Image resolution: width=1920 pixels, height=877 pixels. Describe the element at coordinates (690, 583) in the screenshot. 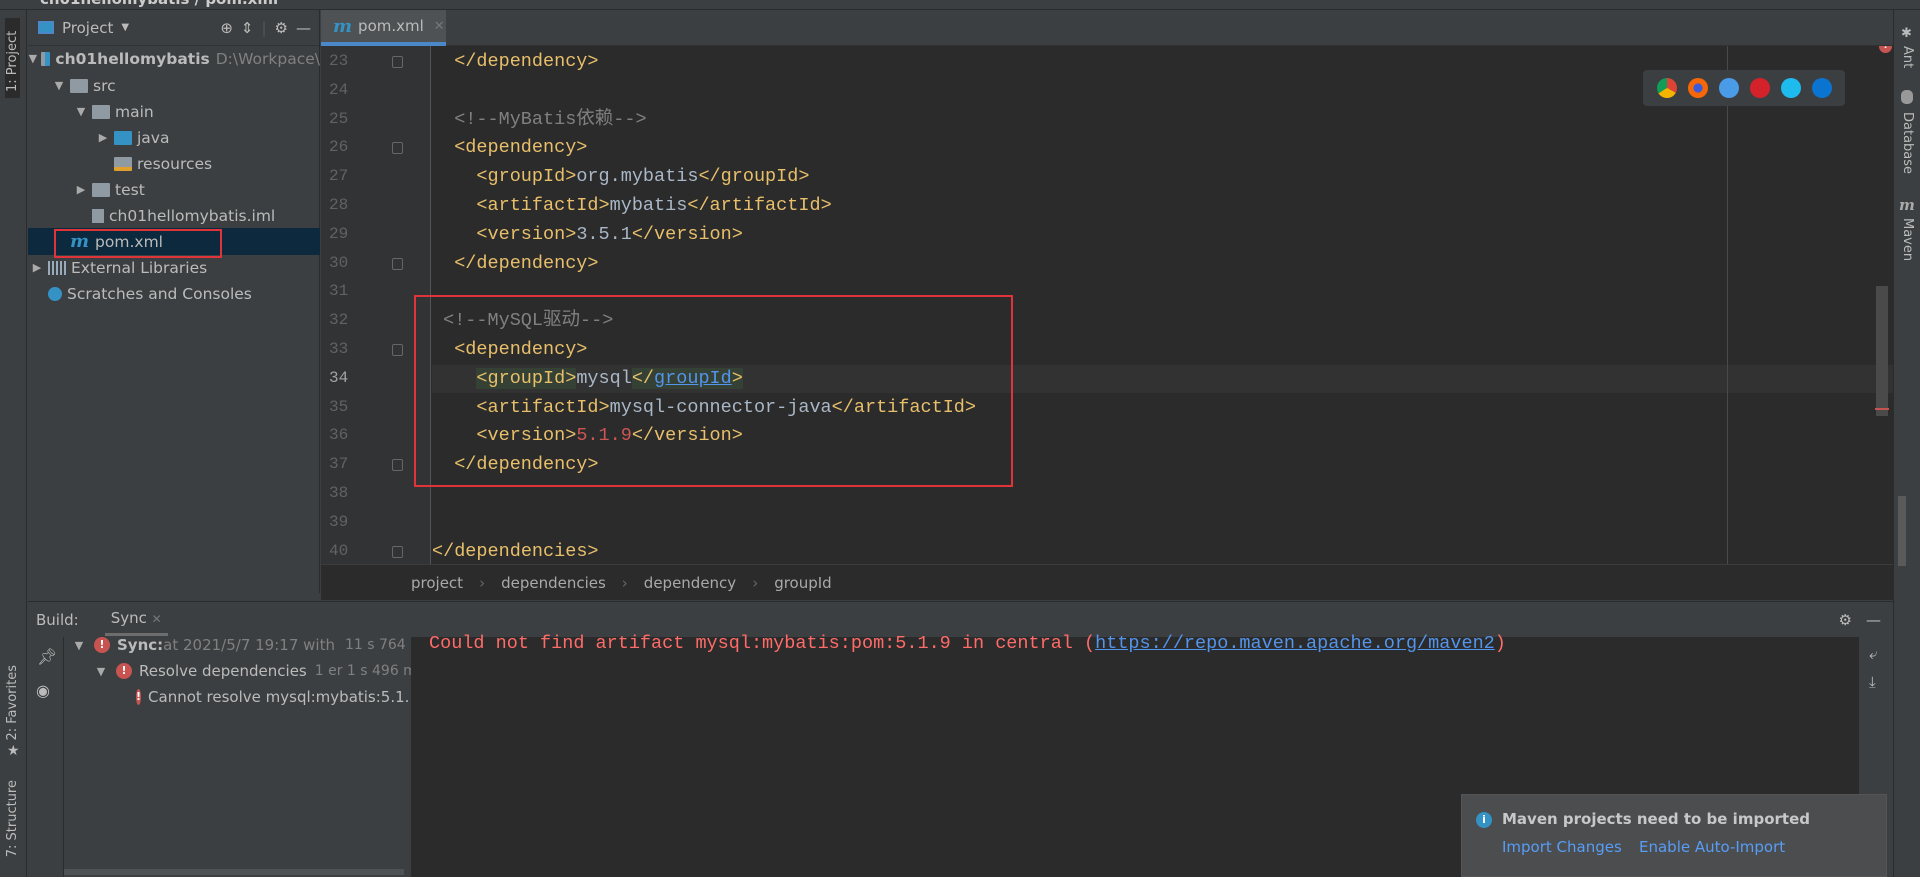

I see `breadcrumb-item: dependency` at that location.